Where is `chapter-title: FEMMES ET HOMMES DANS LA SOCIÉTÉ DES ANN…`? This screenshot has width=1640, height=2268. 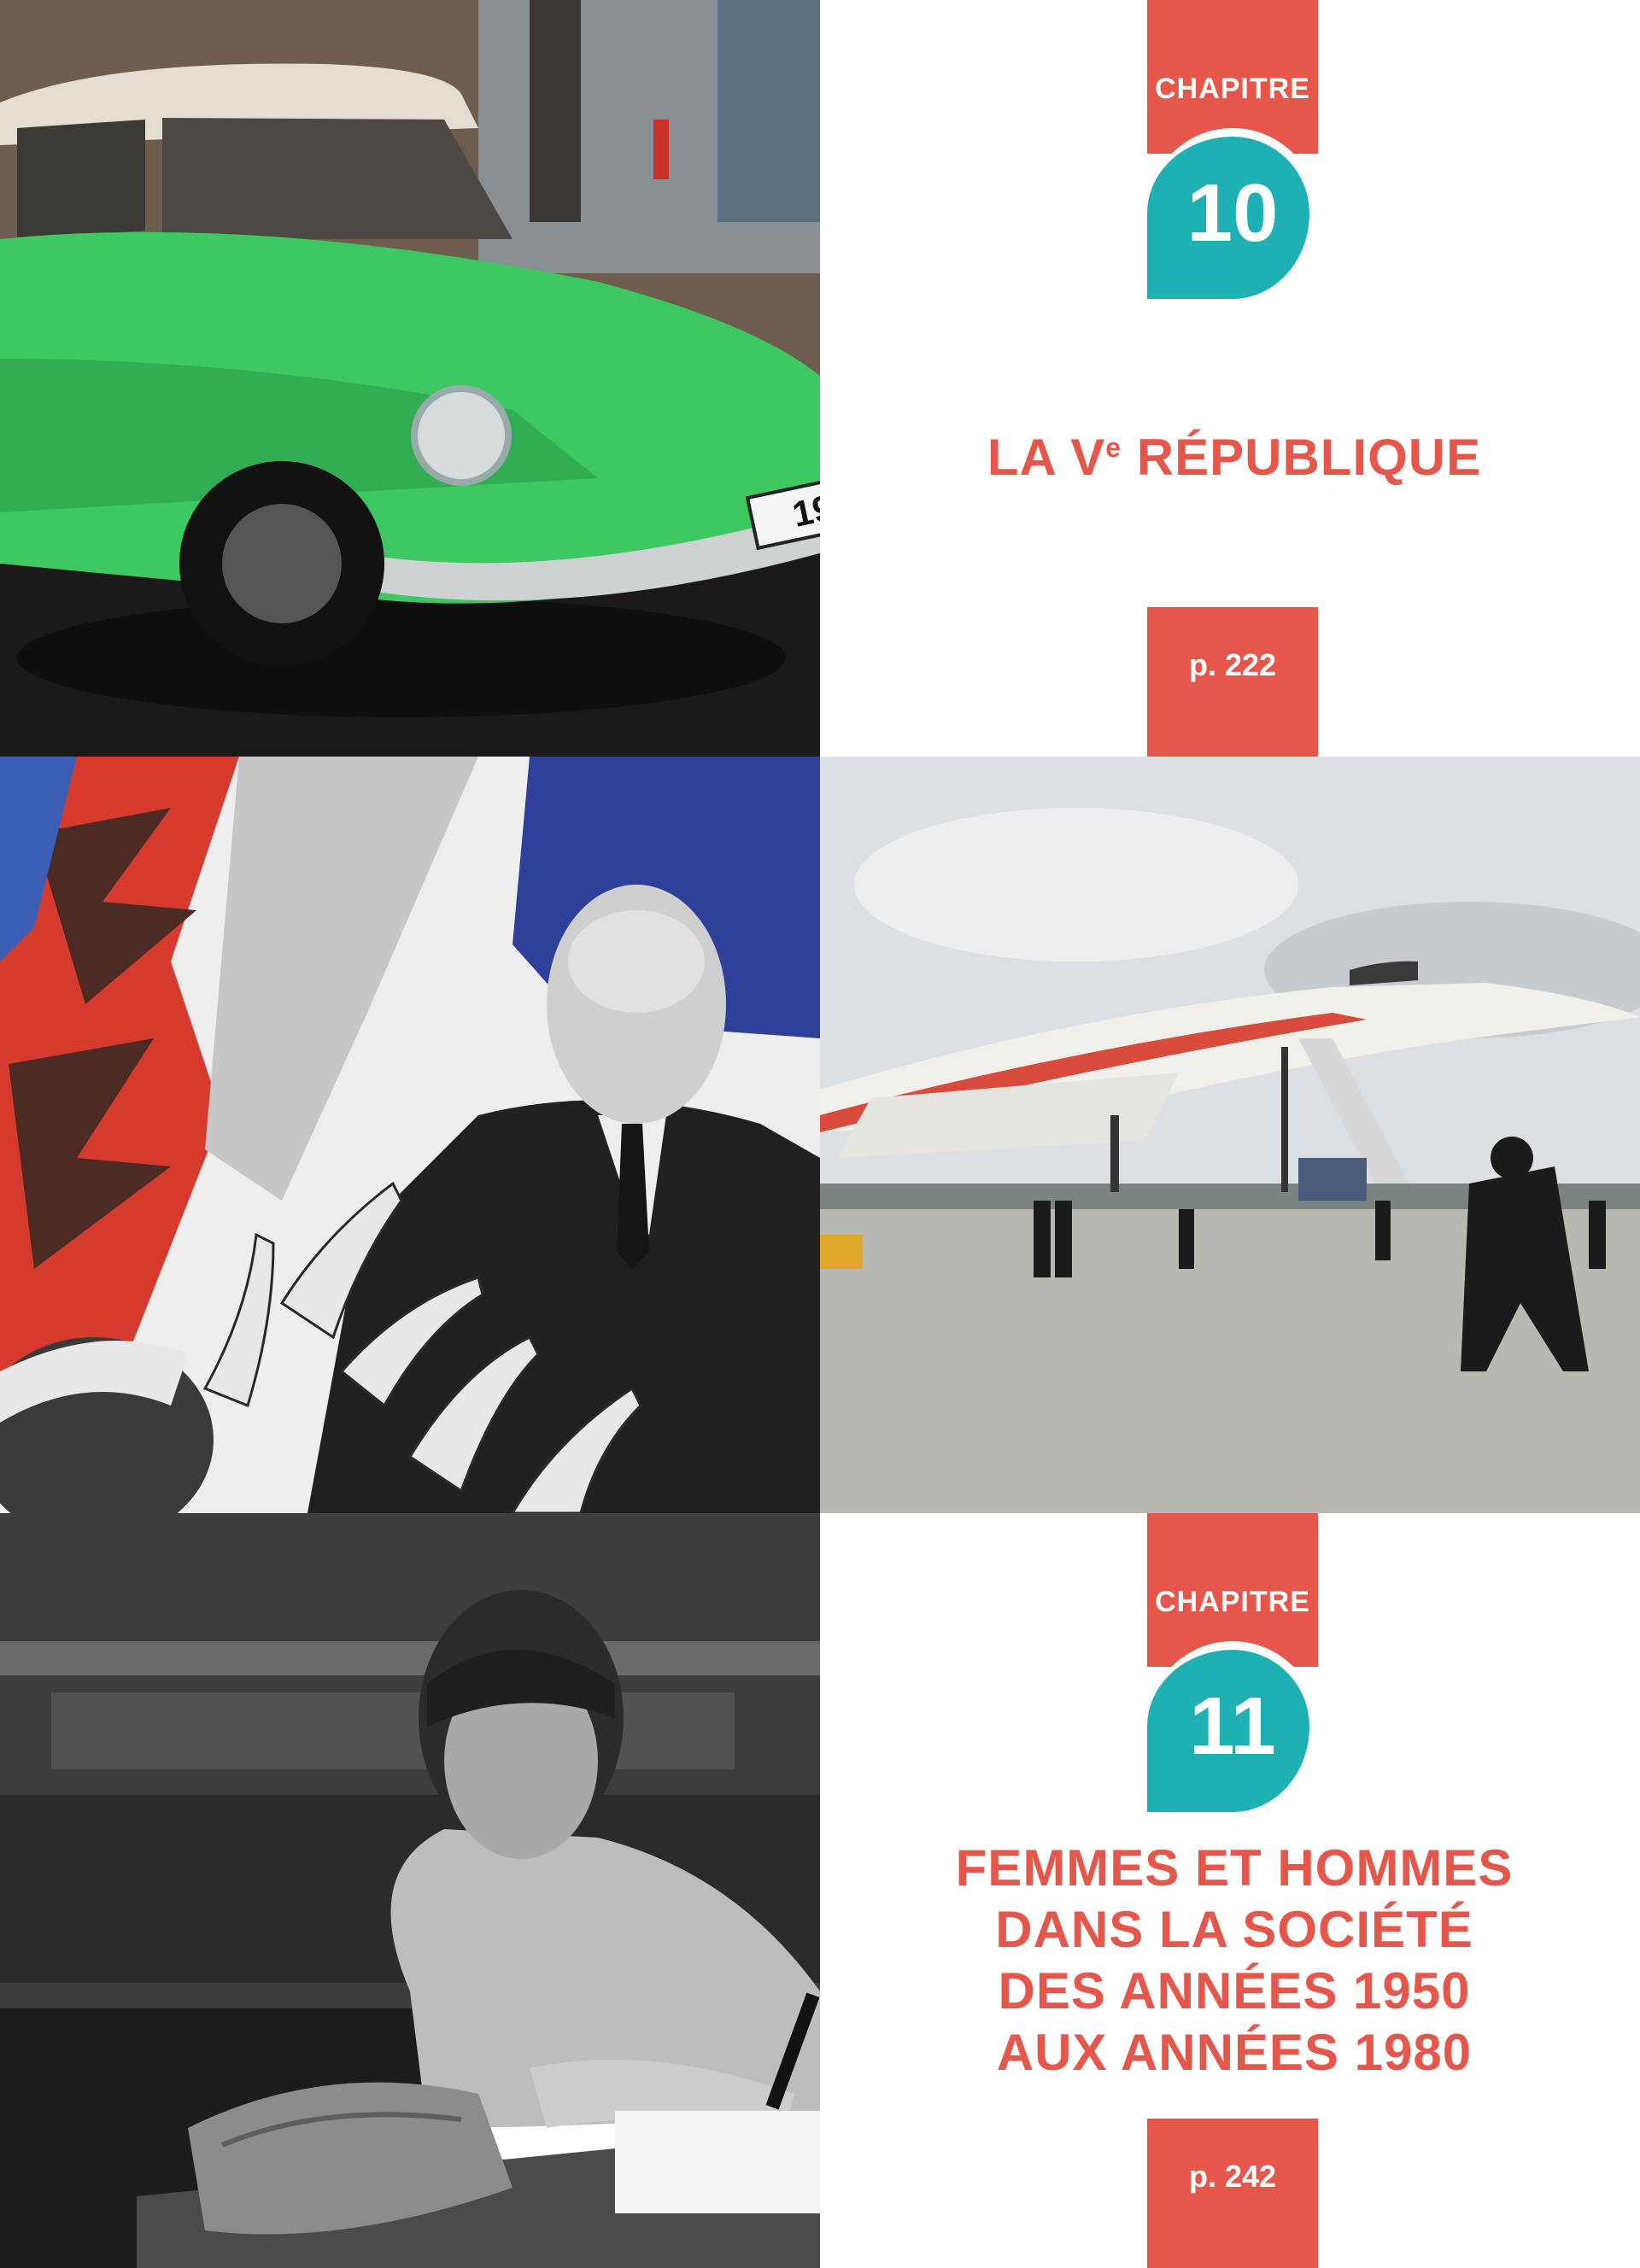 chapter-title: FEMMES ET HOMMES DANS LA SOCIÉTÉ DES ANN… is located at coordinates (1234, 1961).